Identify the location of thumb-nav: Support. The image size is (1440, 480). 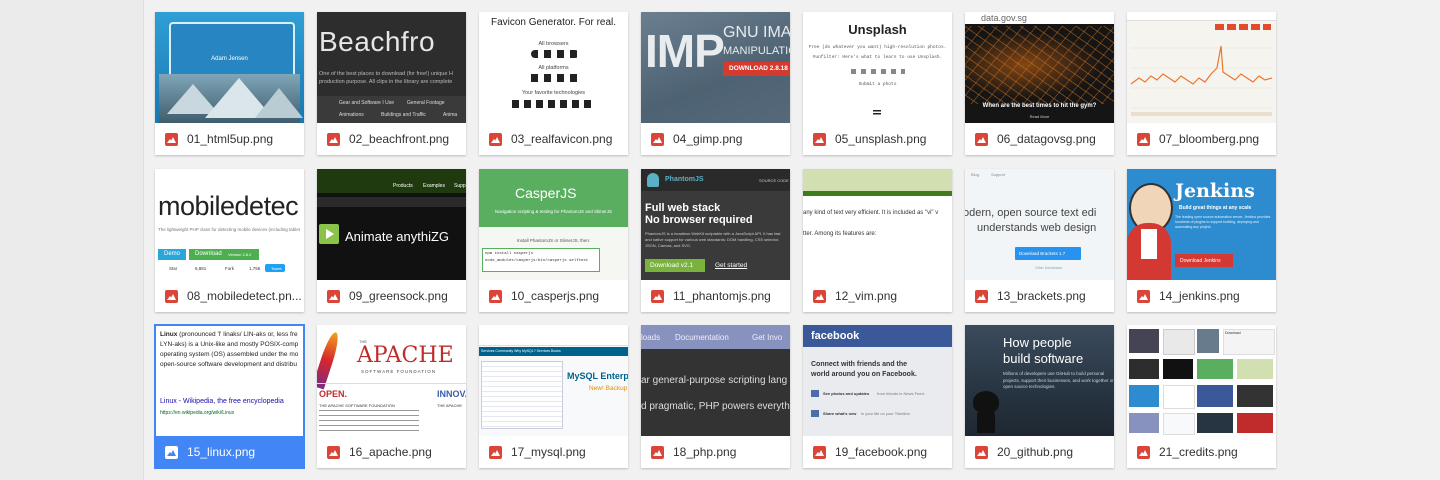
(998, 174).